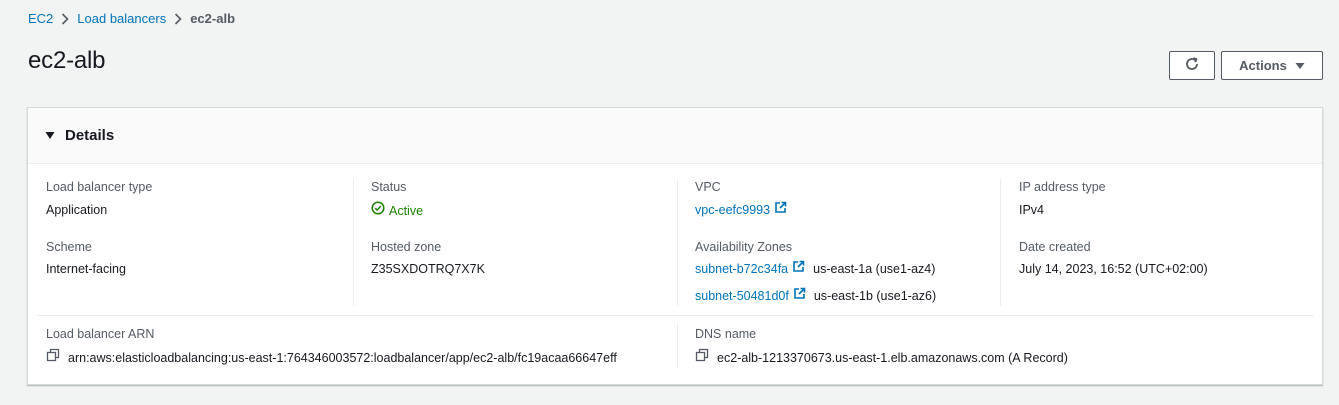 Image resolution: width=1339 pixels, height=405 pixels. I want to click on subnet-2-value: subnet-50481d0f, so click(742, 296).